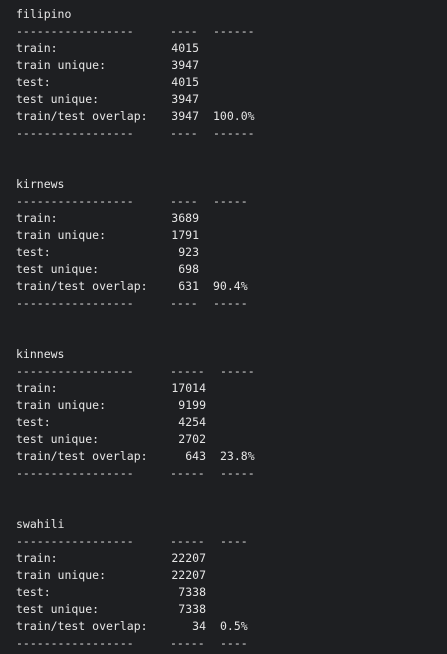  What do you see at coordinates (107, 99) in the screenshot?
I see `stat-row-test-unique: test unique: 3947` at bounding box center [107, 99].